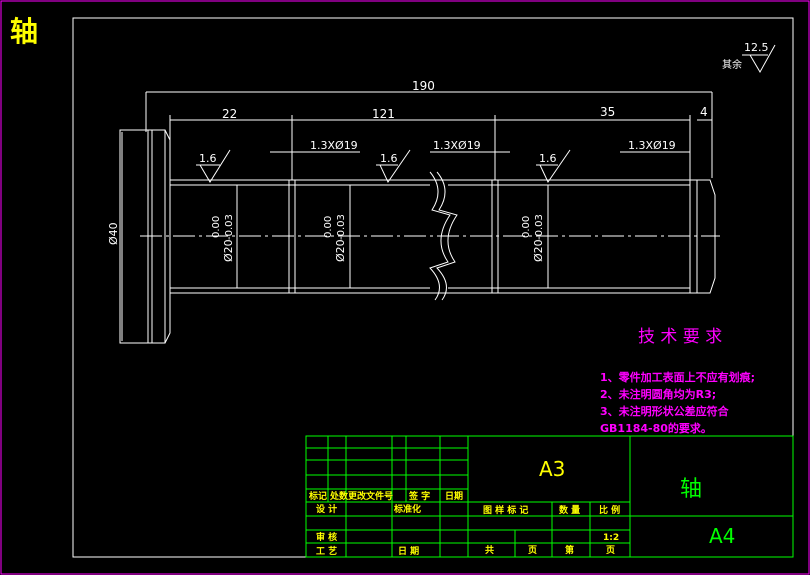 The width and height of the screenshot is (810, 575). What do you see at coordinates (423, 86) in the screenshot?
I see `dim-overall: 190` at bounding box center [423, 86].